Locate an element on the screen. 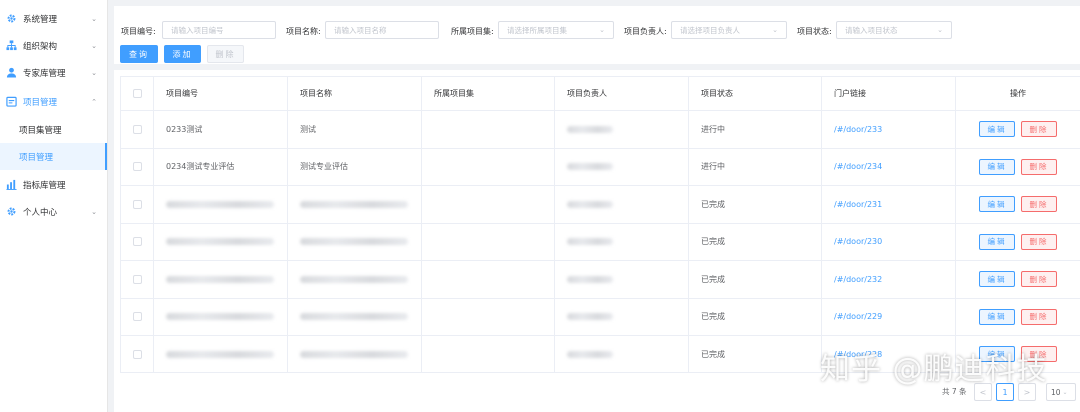 This screenshot has height=412, width=1080. query-button: 查询 is located at coordinates (139, 54).